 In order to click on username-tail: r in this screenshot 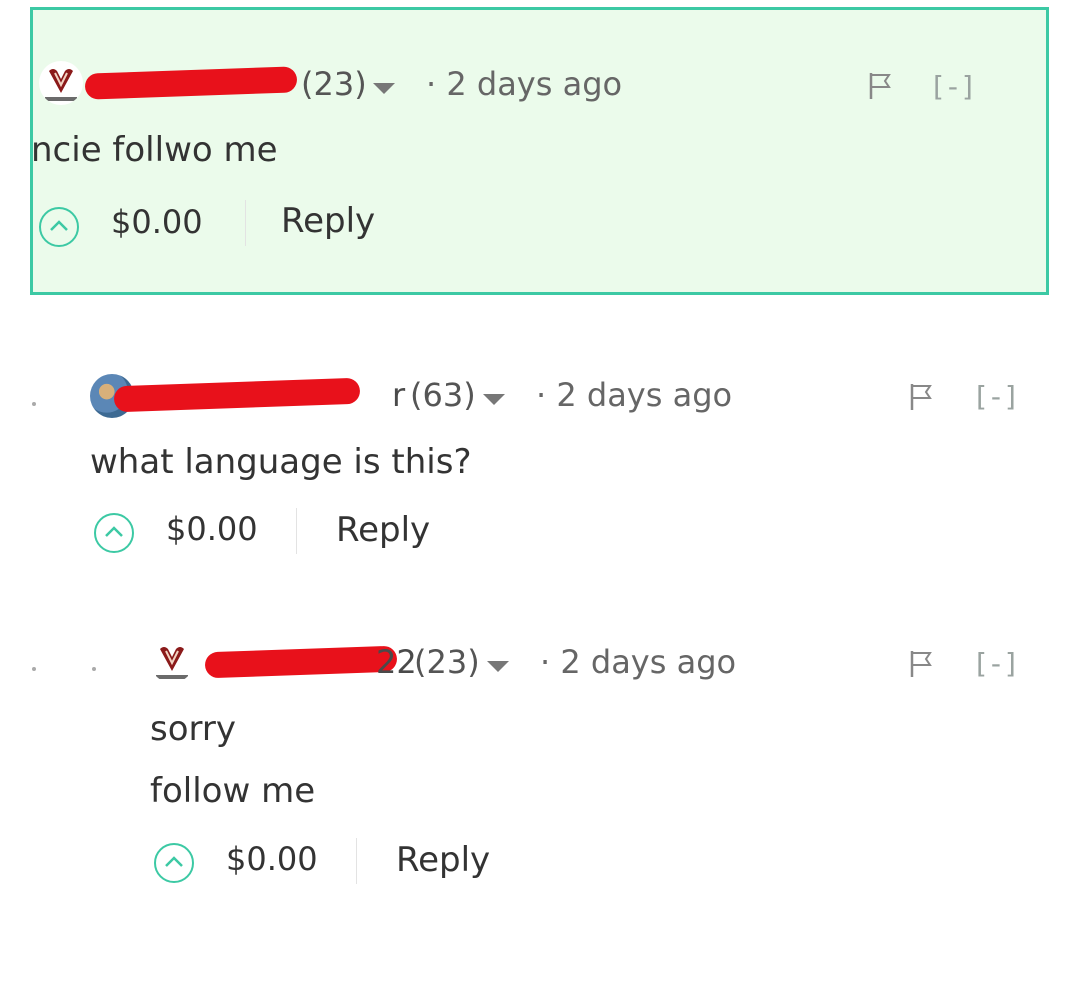, I will do `click(399, 395)`.